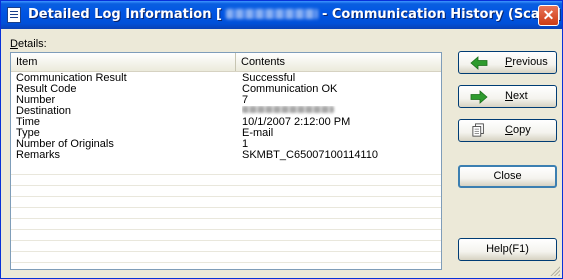  Describe the element at coordinates (226, 122) in the screenshot. I see `table-row: Time 10/1/2007 2:12:00 PM` at that location.